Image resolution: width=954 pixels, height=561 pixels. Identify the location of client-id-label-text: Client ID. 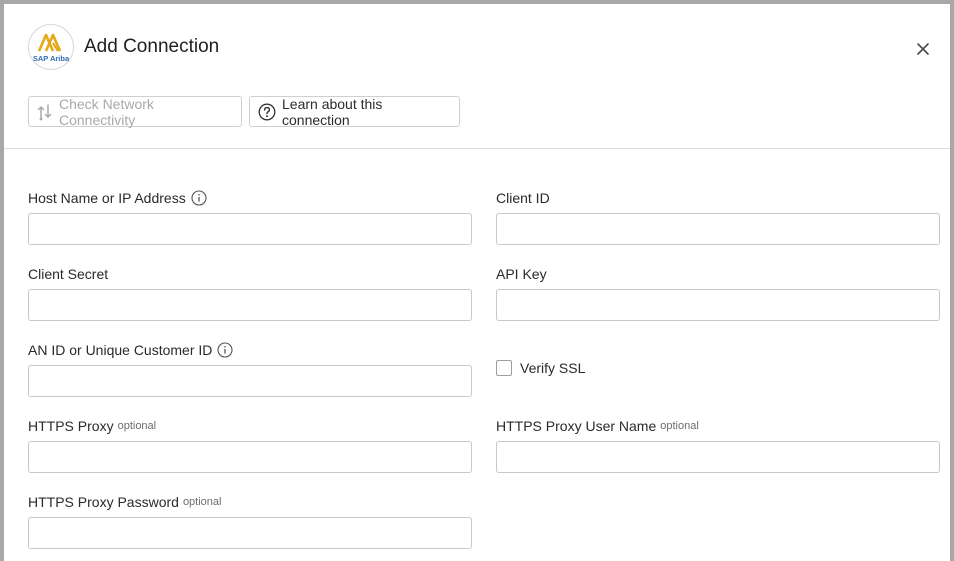
(523, 198).